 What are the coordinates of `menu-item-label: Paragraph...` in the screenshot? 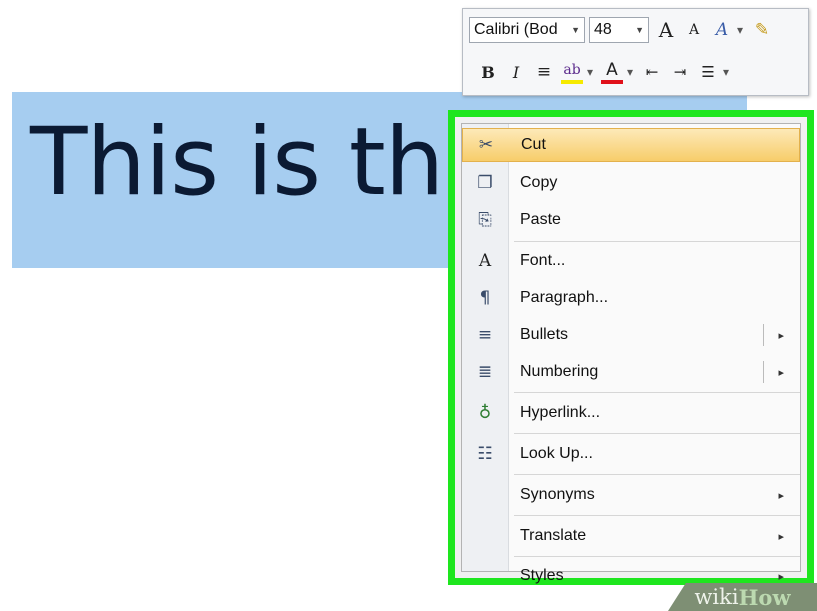 It's located at (564, 297).